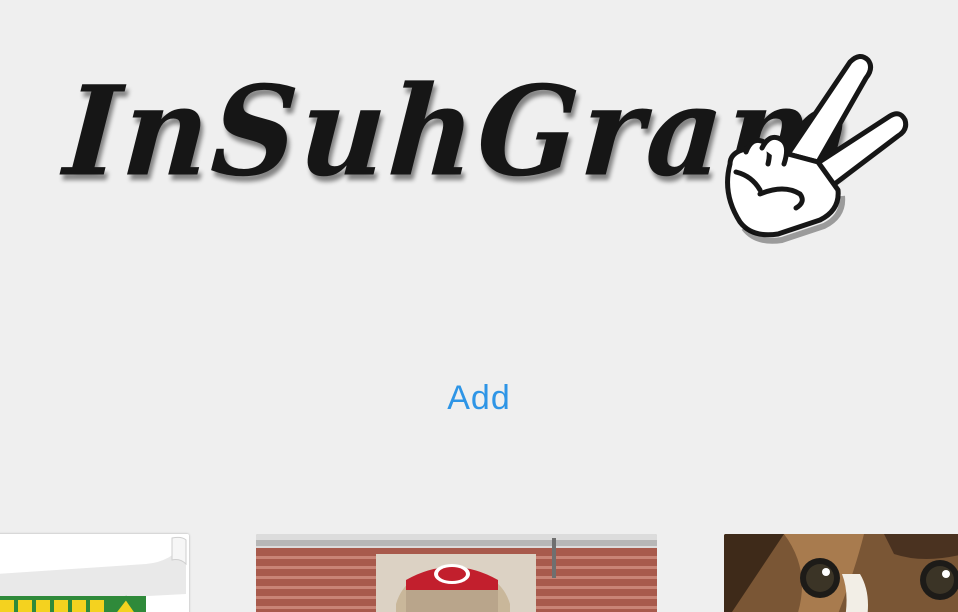 The height and width of the screenshot is (612, 958). I want to click on photo-thumbnail-cat, so click(841, 573).